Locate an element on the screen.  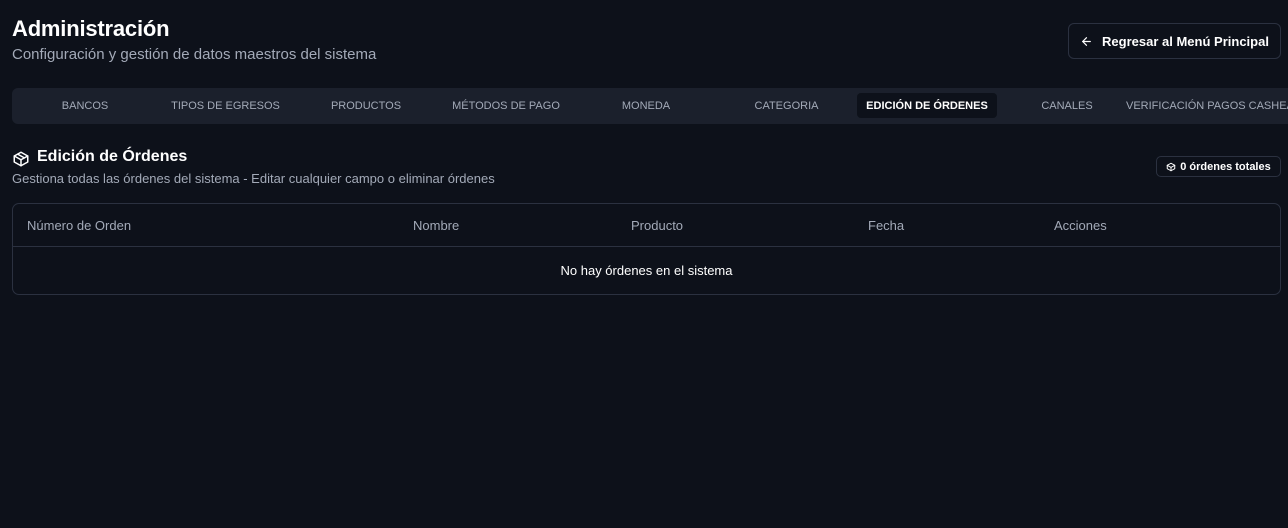
column-header-acciones: Acciones is located at coordinates (1080, 225).